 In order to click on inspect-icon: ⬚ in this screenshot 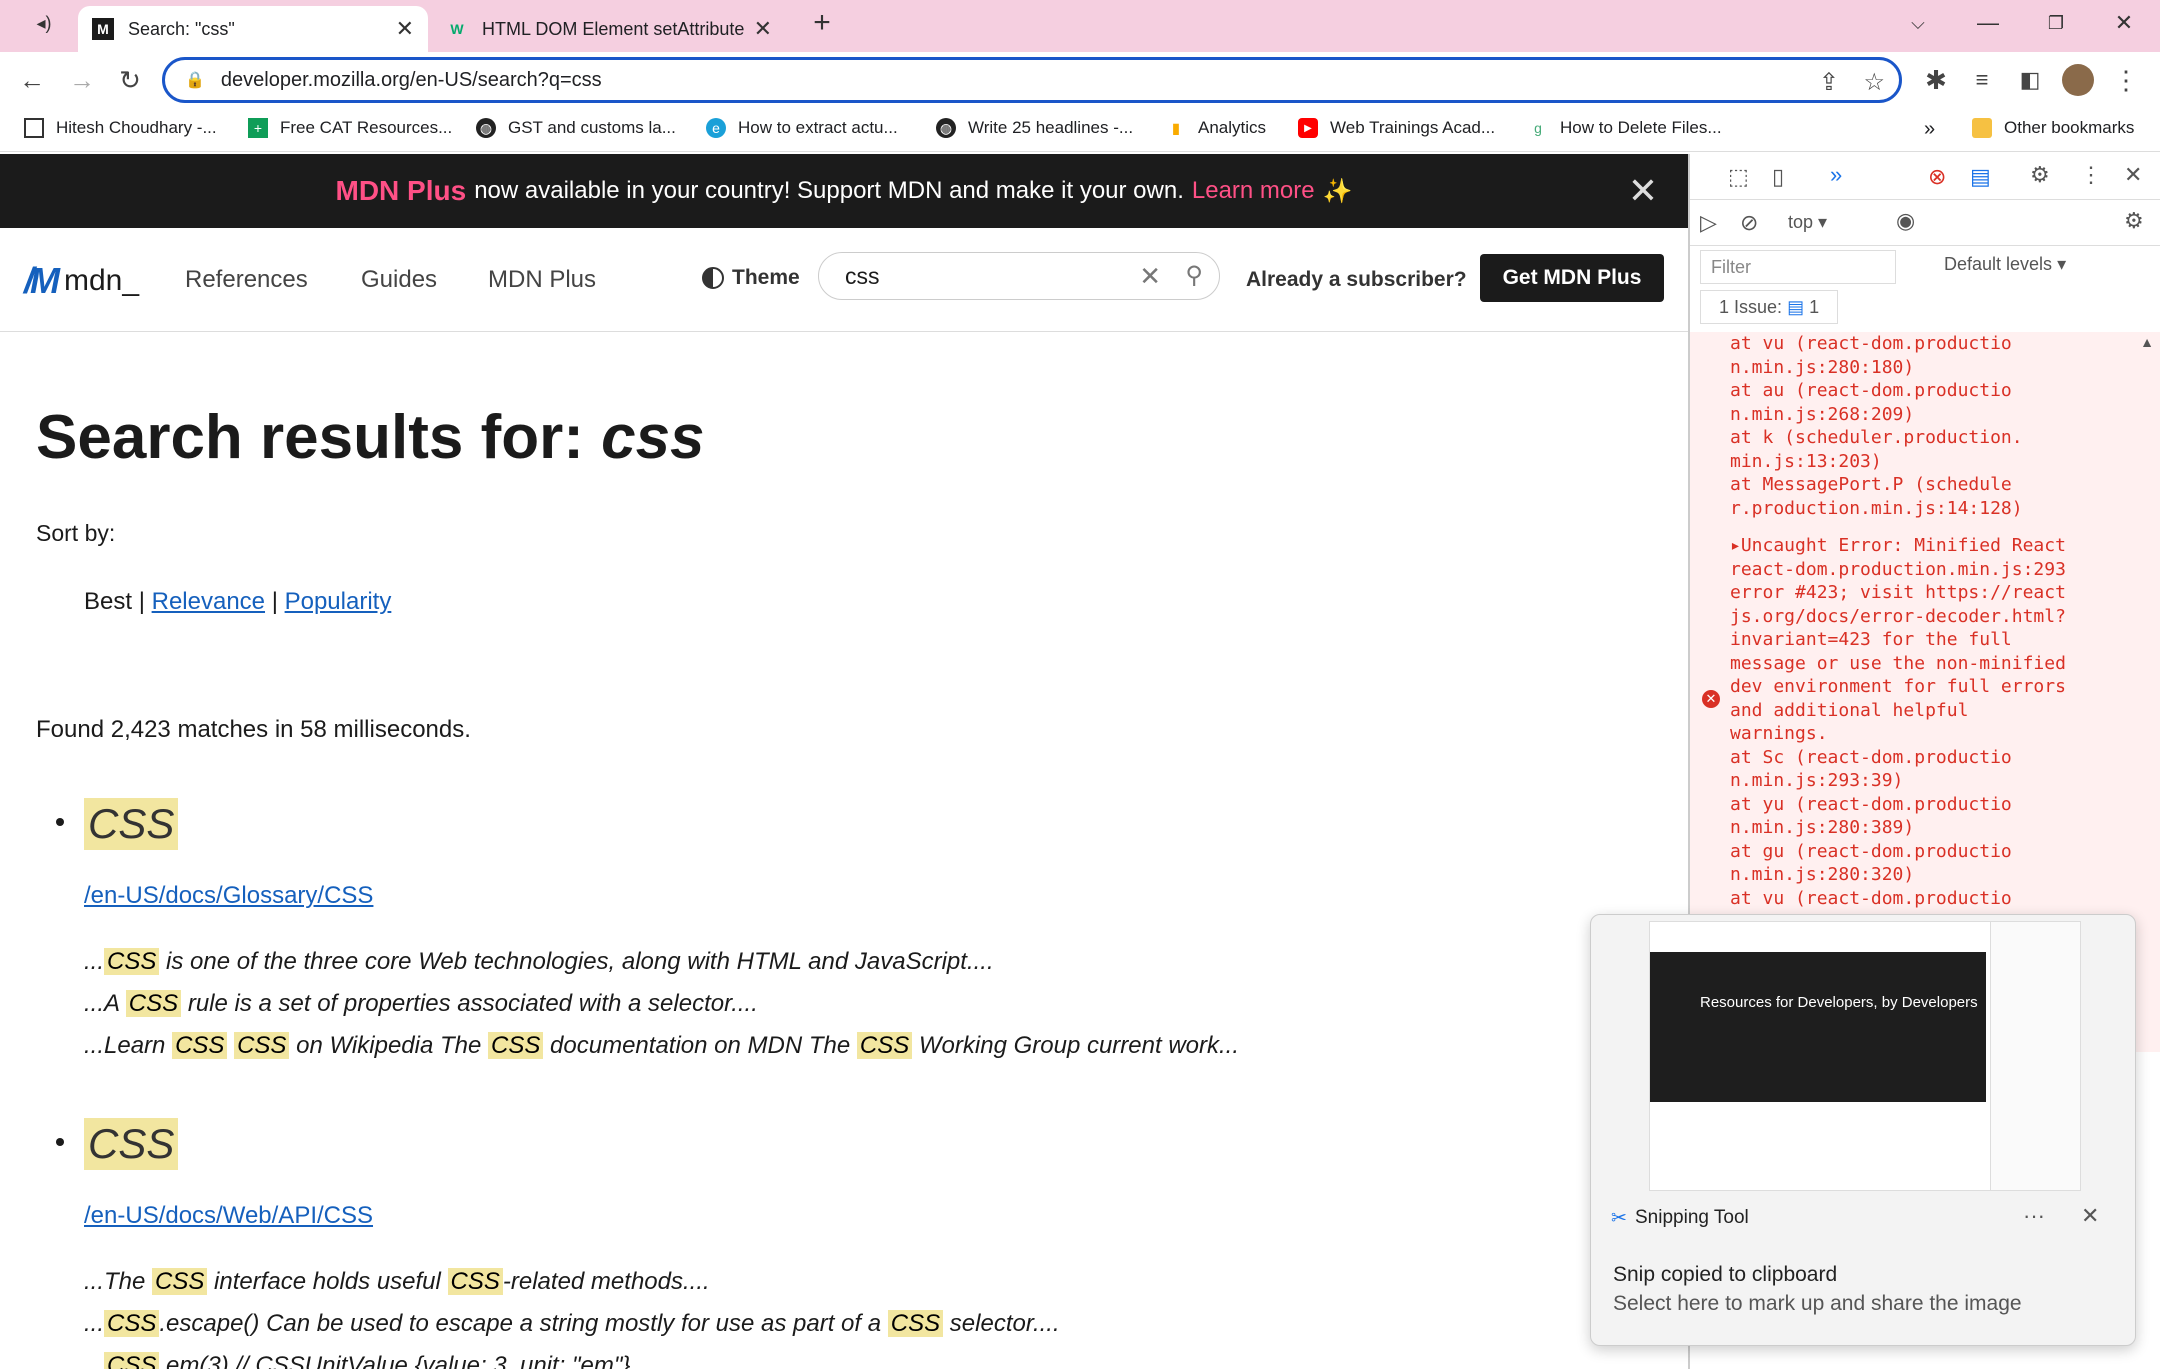, I will do `click(1738, 177)`.